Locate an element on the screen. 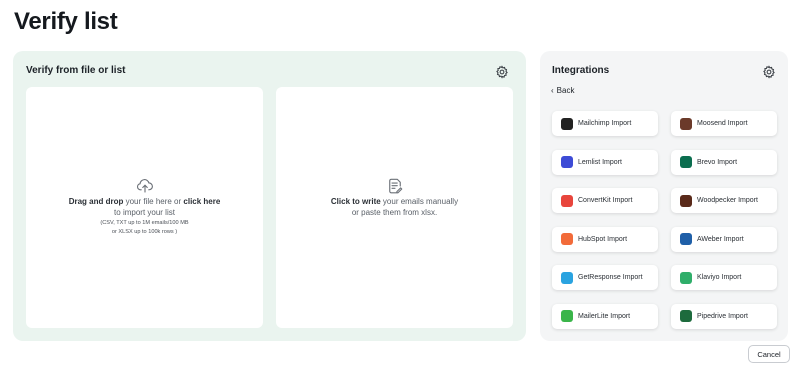 This screenshot has height=375, width=800. klaviyo-icon is located at coordinates (686, 277).